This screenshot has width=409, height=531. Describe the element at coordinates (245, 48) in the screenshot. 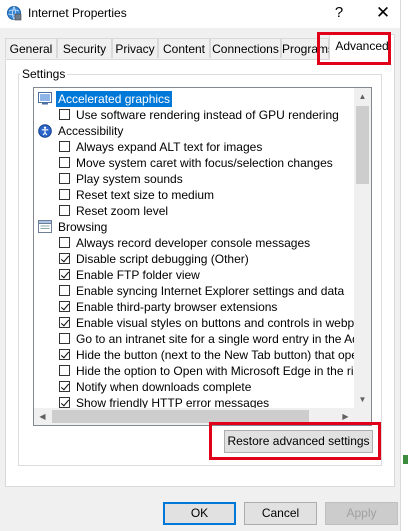

I see `tab-connections: Connections` at that location.